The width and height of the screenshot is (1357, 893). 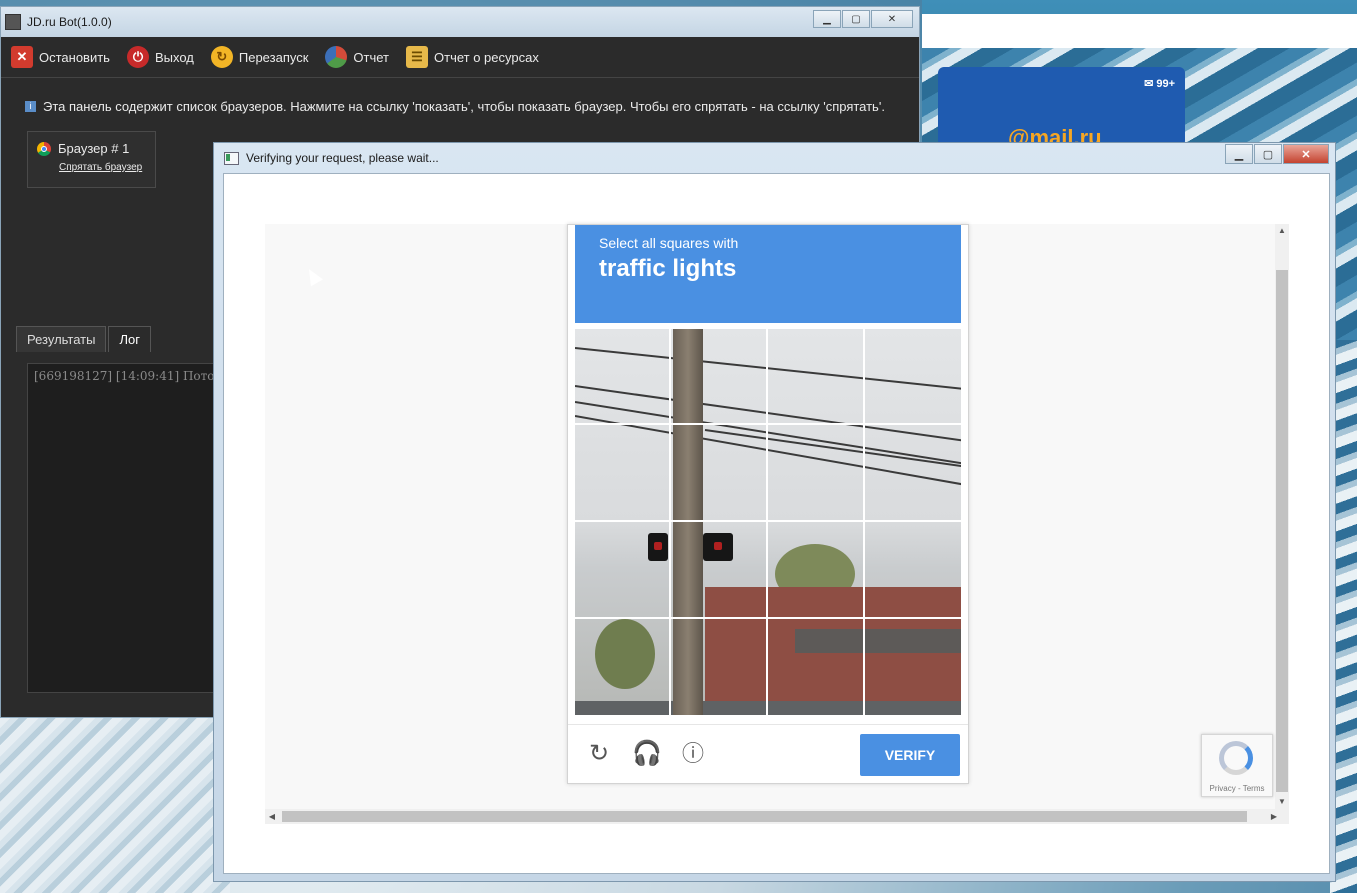 I want to click on address-bar, so click(x=1139, y=31).